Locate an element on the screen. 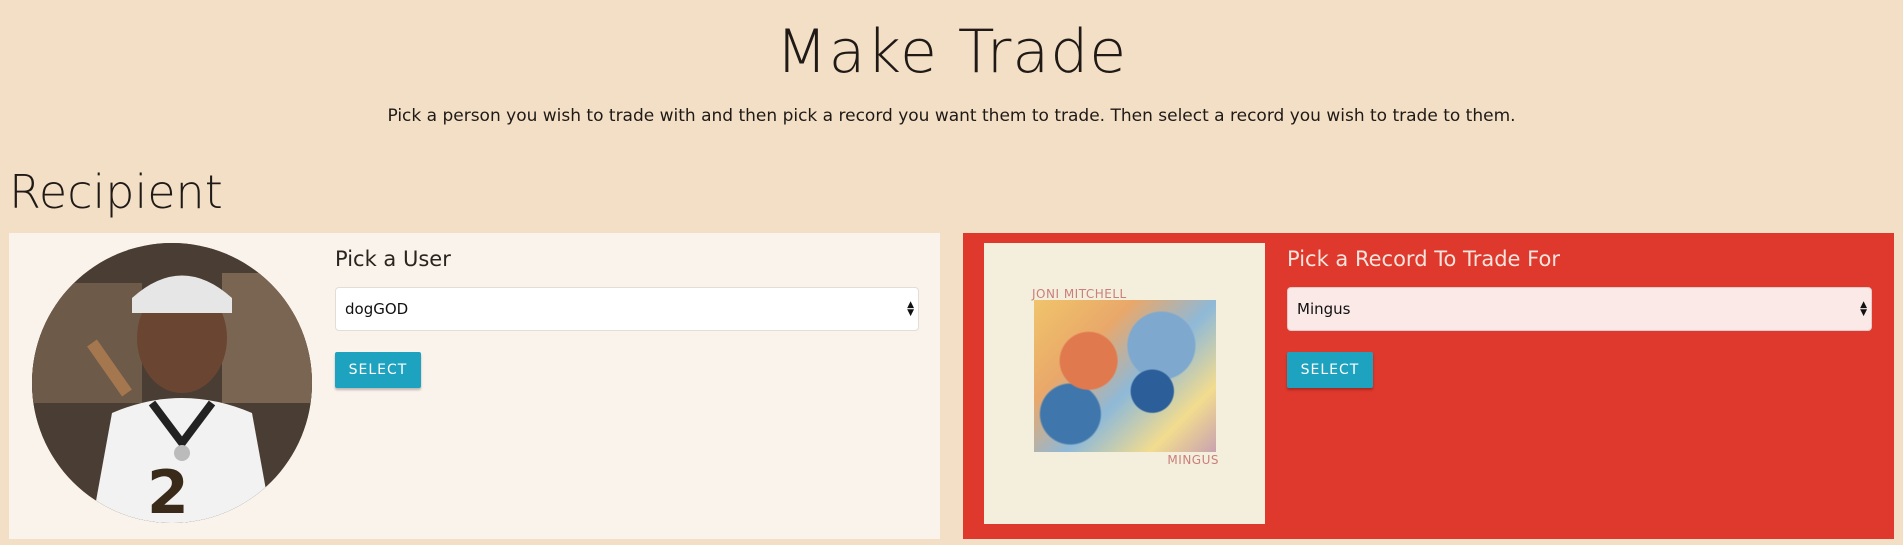  record-select: Mingus ▲ ▼ is located at coordinates (1579, 309).